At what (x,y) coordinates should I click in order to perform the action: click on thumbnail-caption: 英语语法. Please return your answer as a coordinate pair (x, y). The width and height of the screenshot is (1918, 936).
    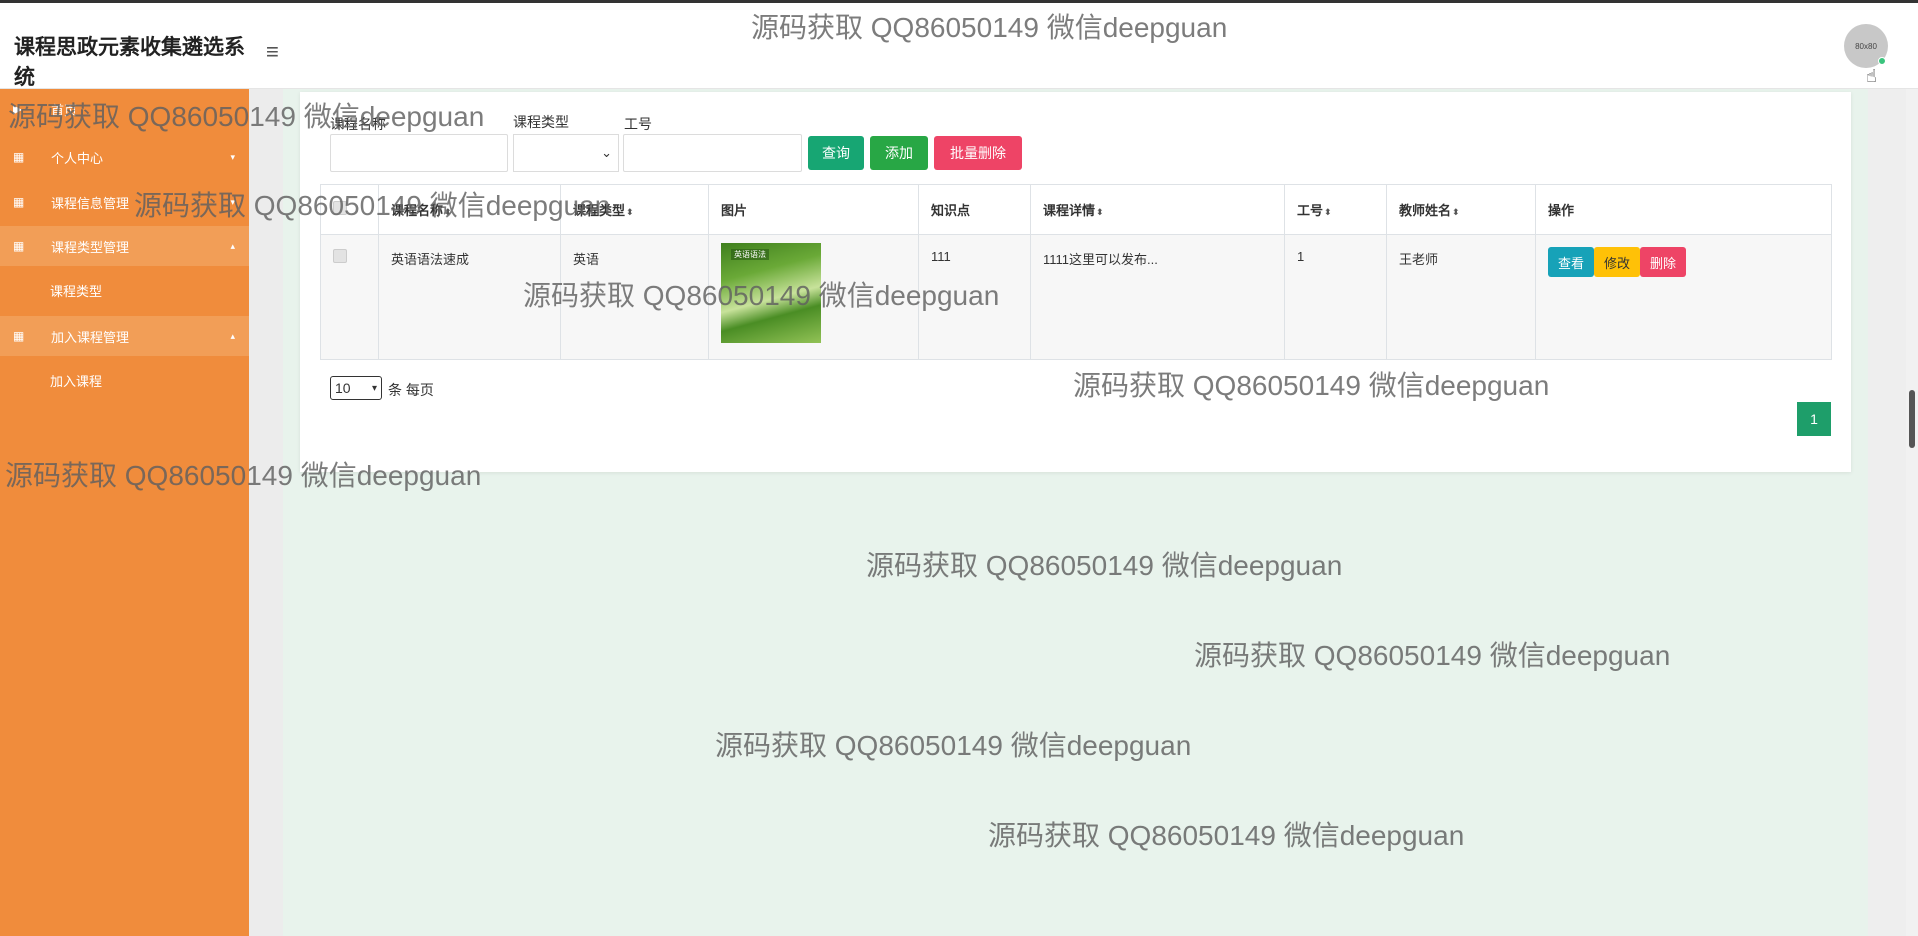
    Looking at the image, I should click on (750, 254).